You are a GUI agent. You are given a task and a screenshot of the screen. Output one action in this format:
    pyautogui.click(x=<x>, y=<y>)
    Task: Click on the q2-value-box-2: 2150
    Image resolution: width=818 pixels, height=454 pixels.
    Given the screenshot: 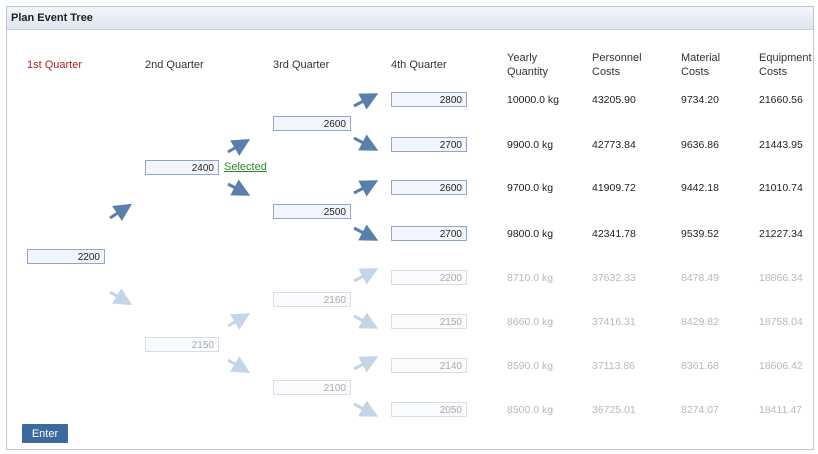 What is the action you would take?
    pyautogui.click(x=182, y=344)
    